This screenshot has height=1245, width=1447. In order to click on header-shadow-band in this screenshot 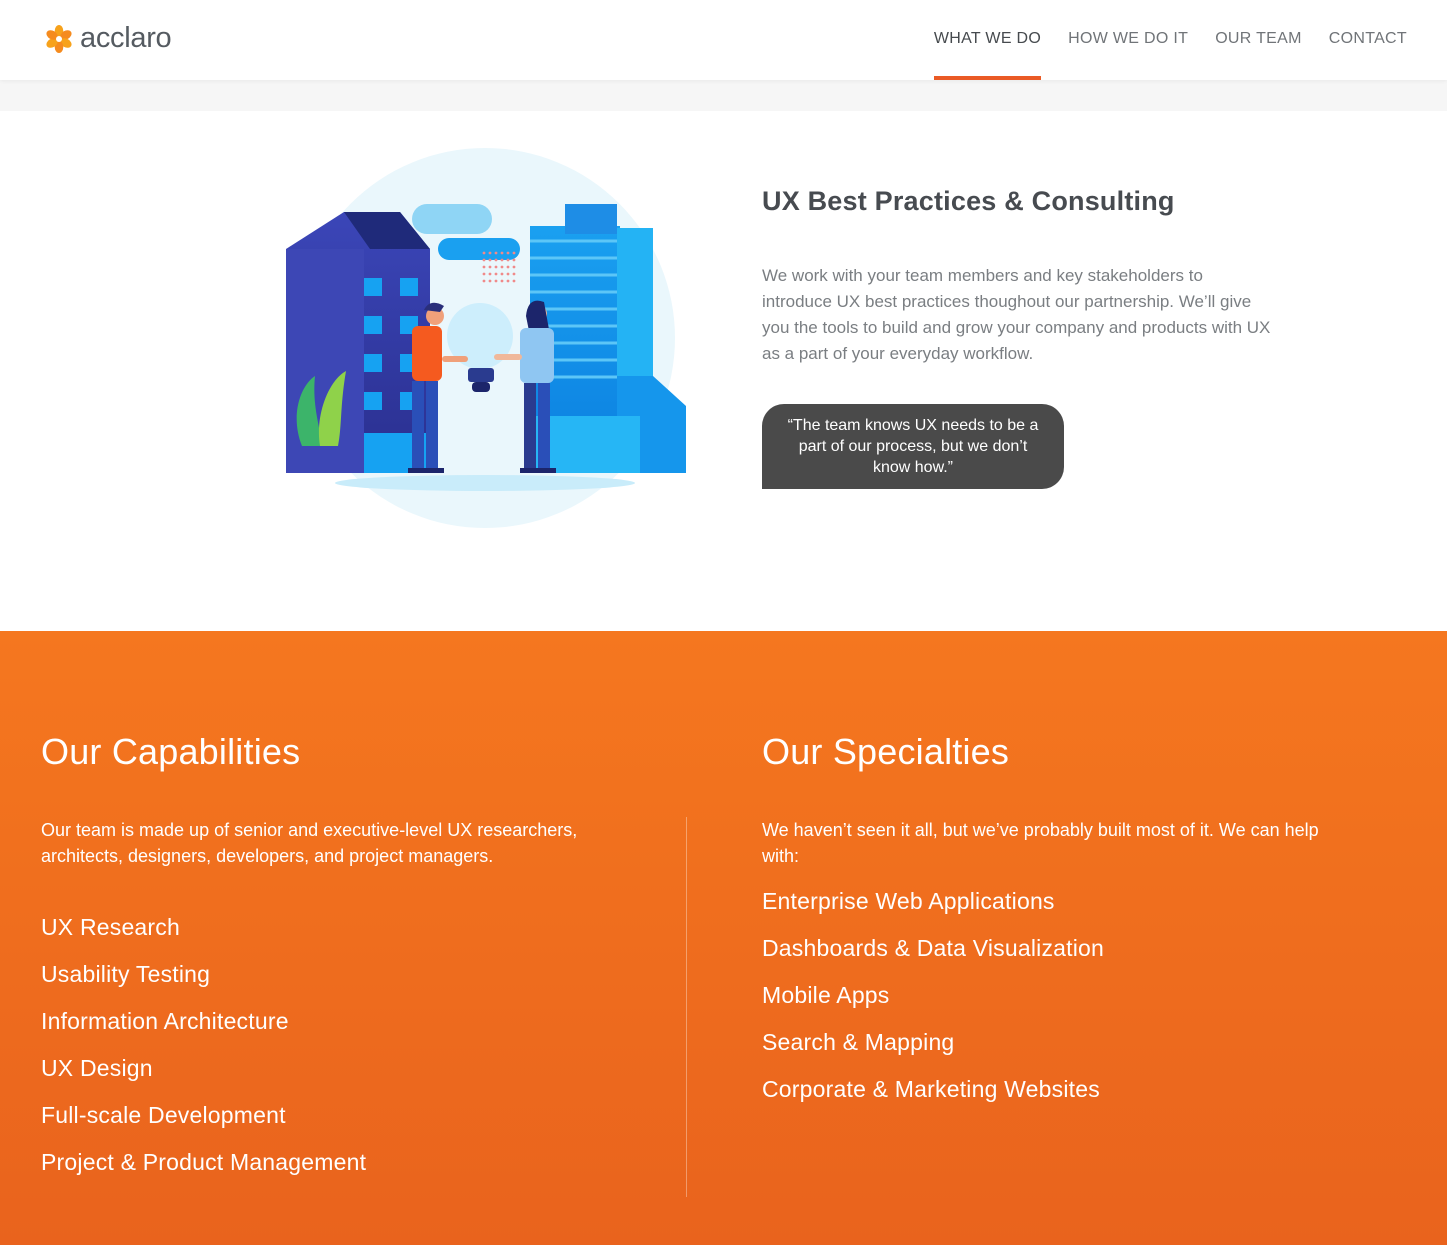, I will do `click(723, 95)`.